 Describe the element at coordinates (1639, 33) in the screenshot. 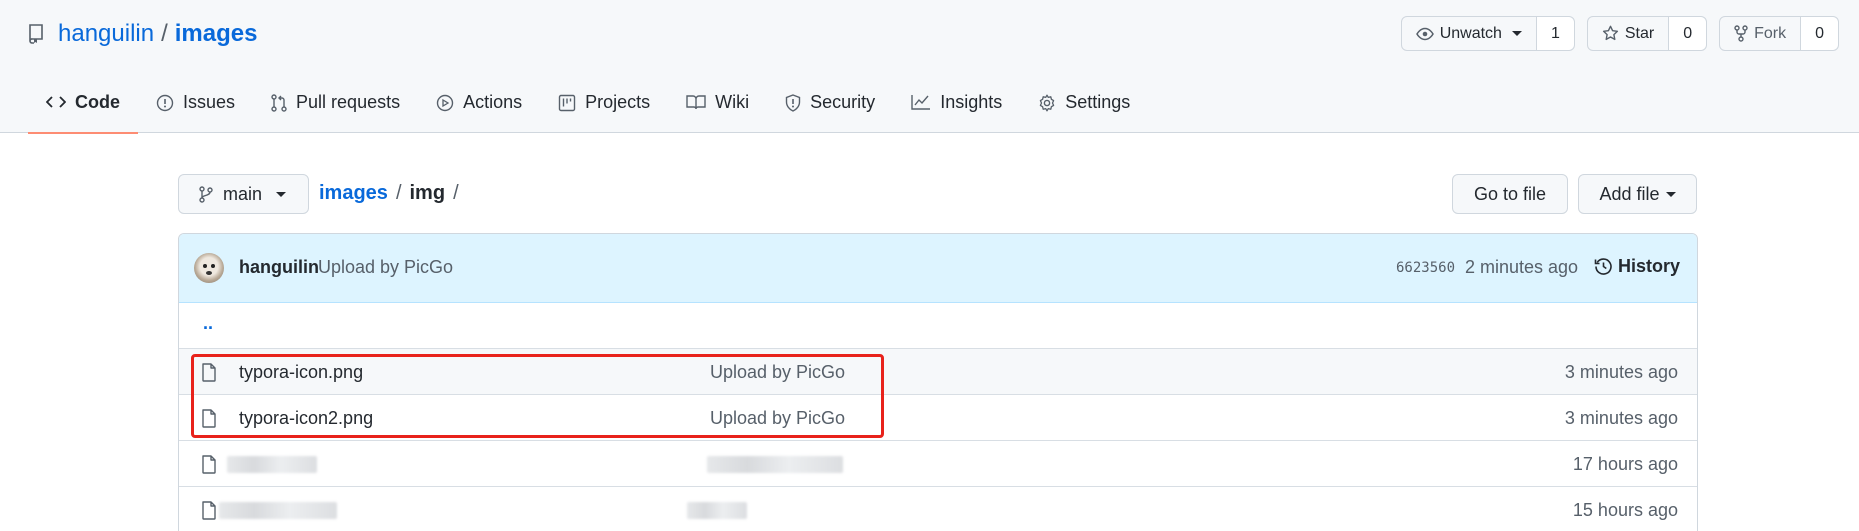

I see `star-label: Star` at that location.